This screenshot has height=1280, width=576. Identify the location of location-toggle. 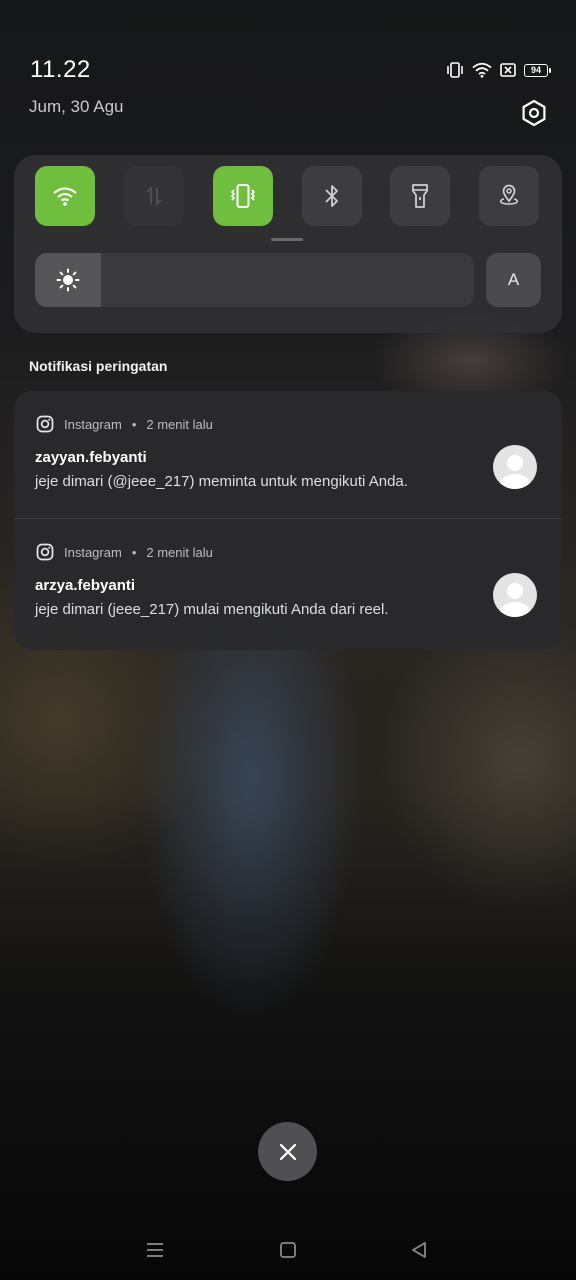
(509, 196).